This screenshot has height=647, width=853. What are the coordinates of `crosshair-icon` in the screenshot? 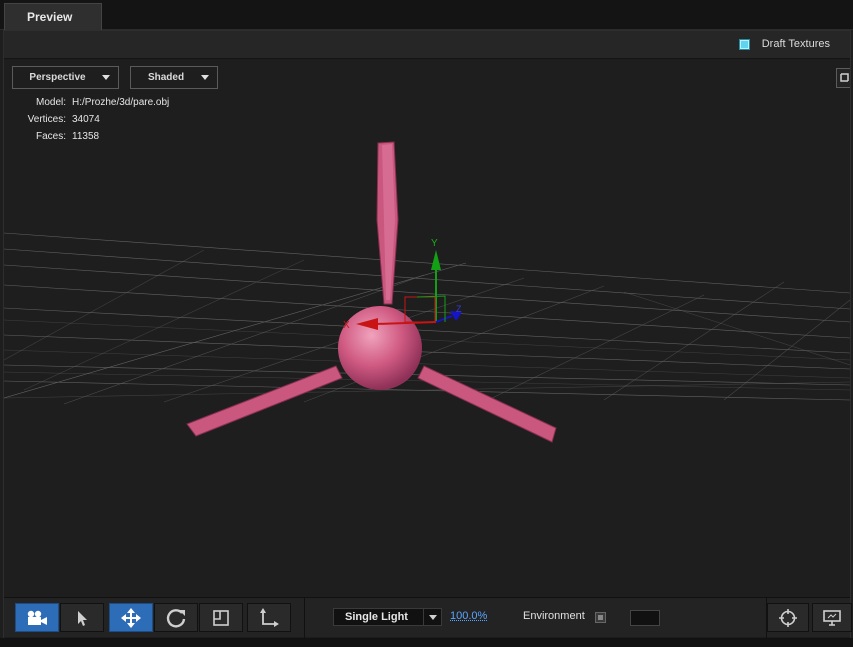 It's located at (788, 617).